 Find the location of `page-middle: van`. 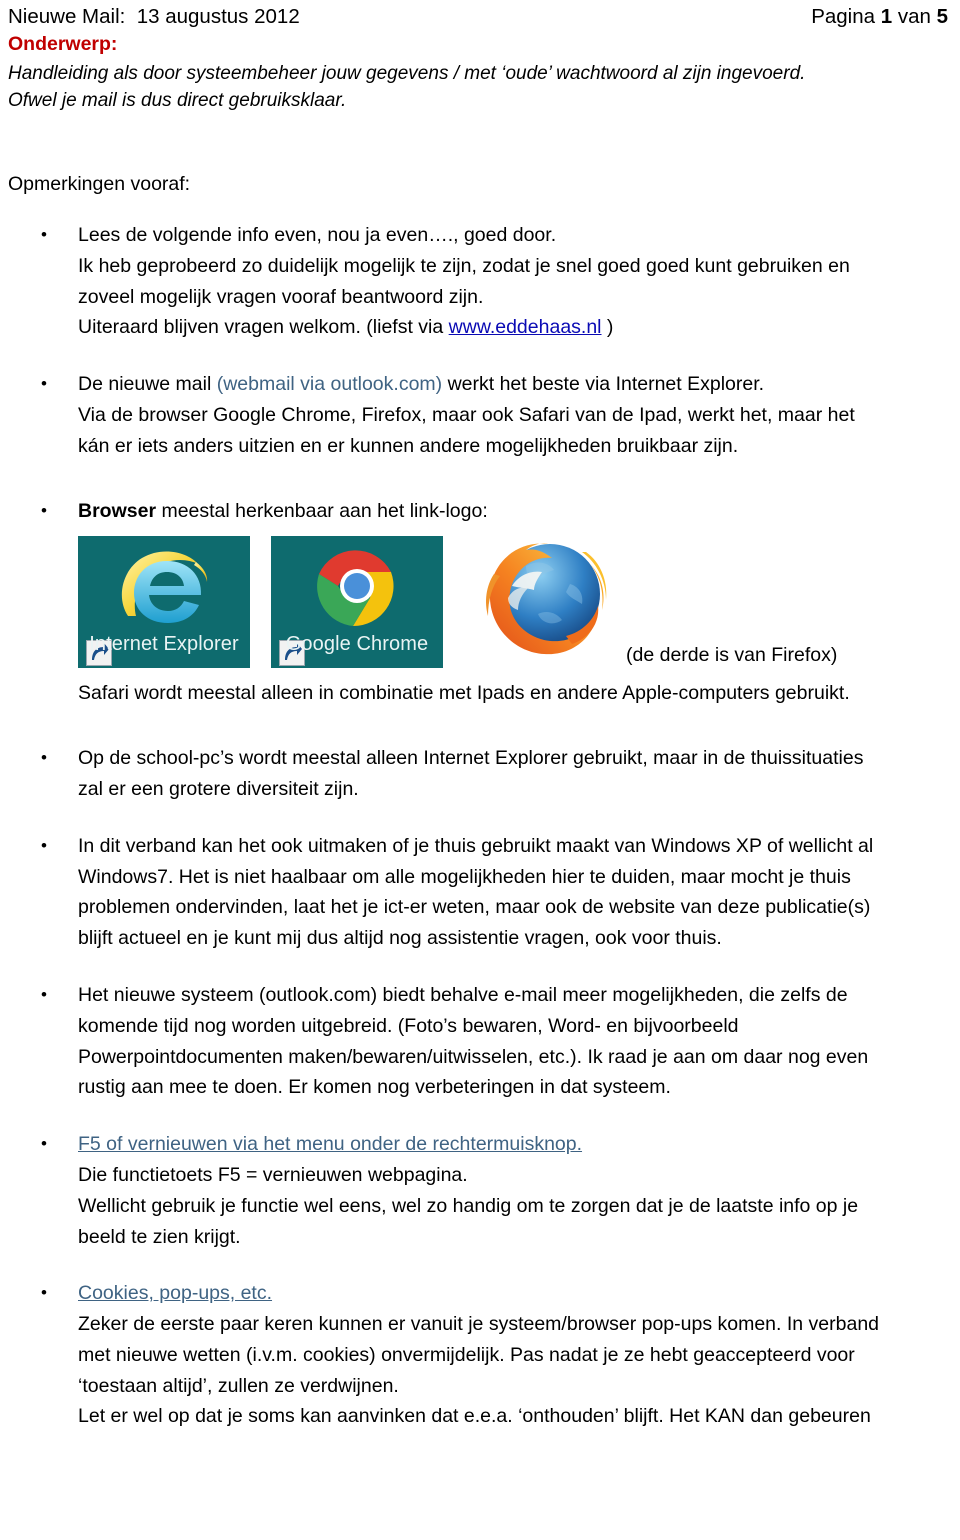

page-middle: van is located at coordinates (914, 16).